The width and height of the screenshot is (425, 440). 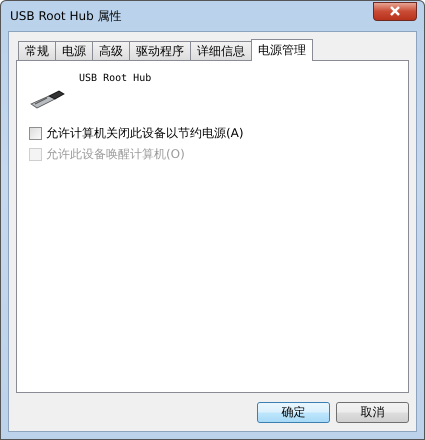 What do you see at coordinates (74, 50) in the screenshot?
I see `tab: 电源` at bounding box center [74, 50].